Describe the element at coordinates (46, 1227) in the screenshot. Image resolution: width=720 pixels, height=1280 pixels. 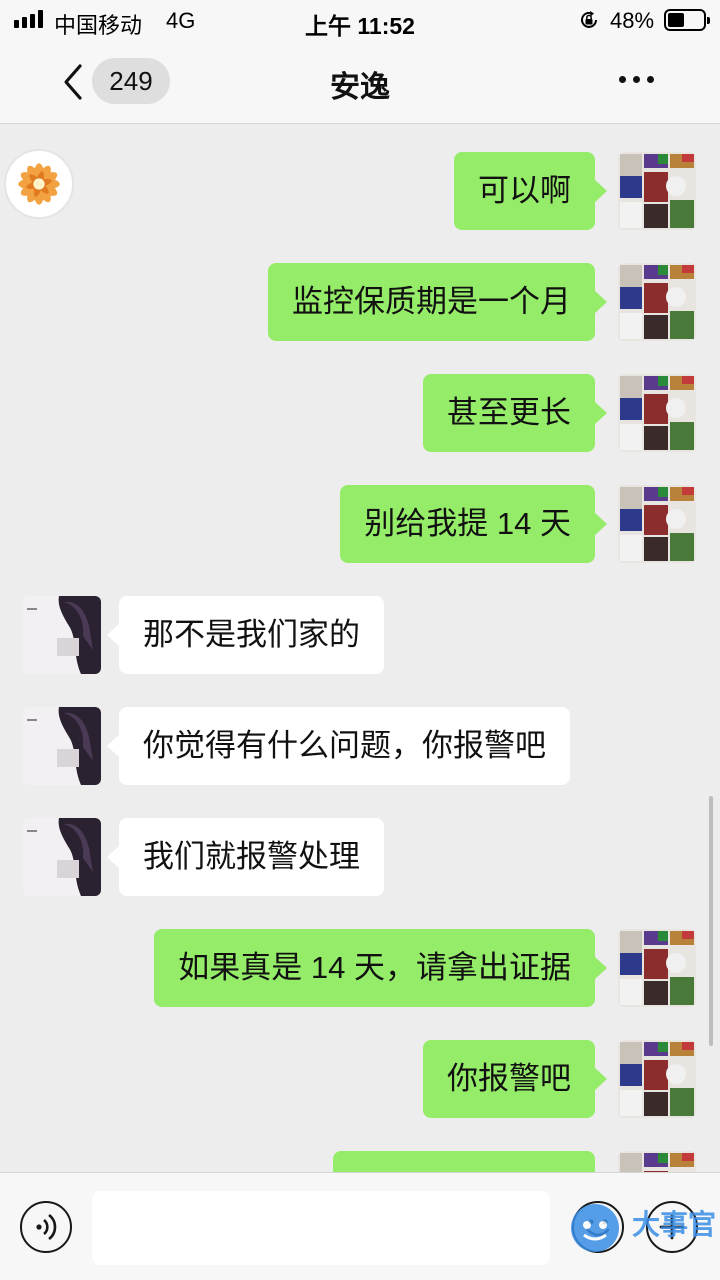
I see `voice-icon` at that location.